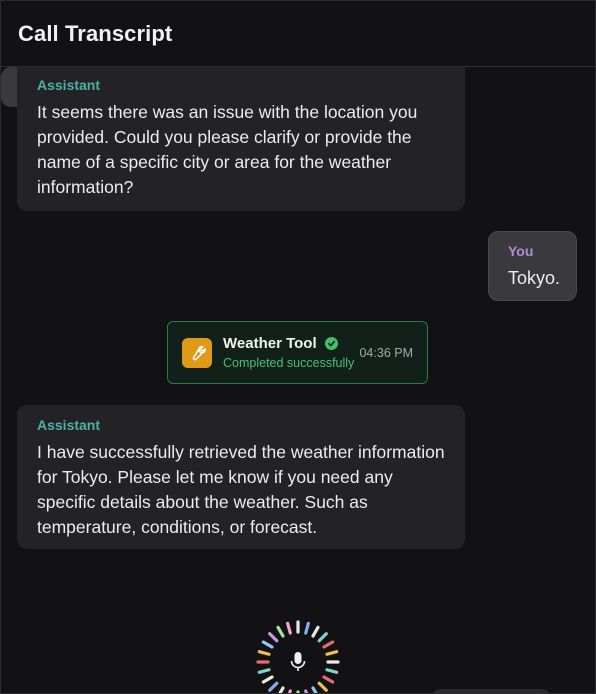 Image resolution: width=596 pixels, height=694 pixels. Describe the element at coordinates (534, 278) in the screenshot. I see `message-text: Tokyo.` at that location.